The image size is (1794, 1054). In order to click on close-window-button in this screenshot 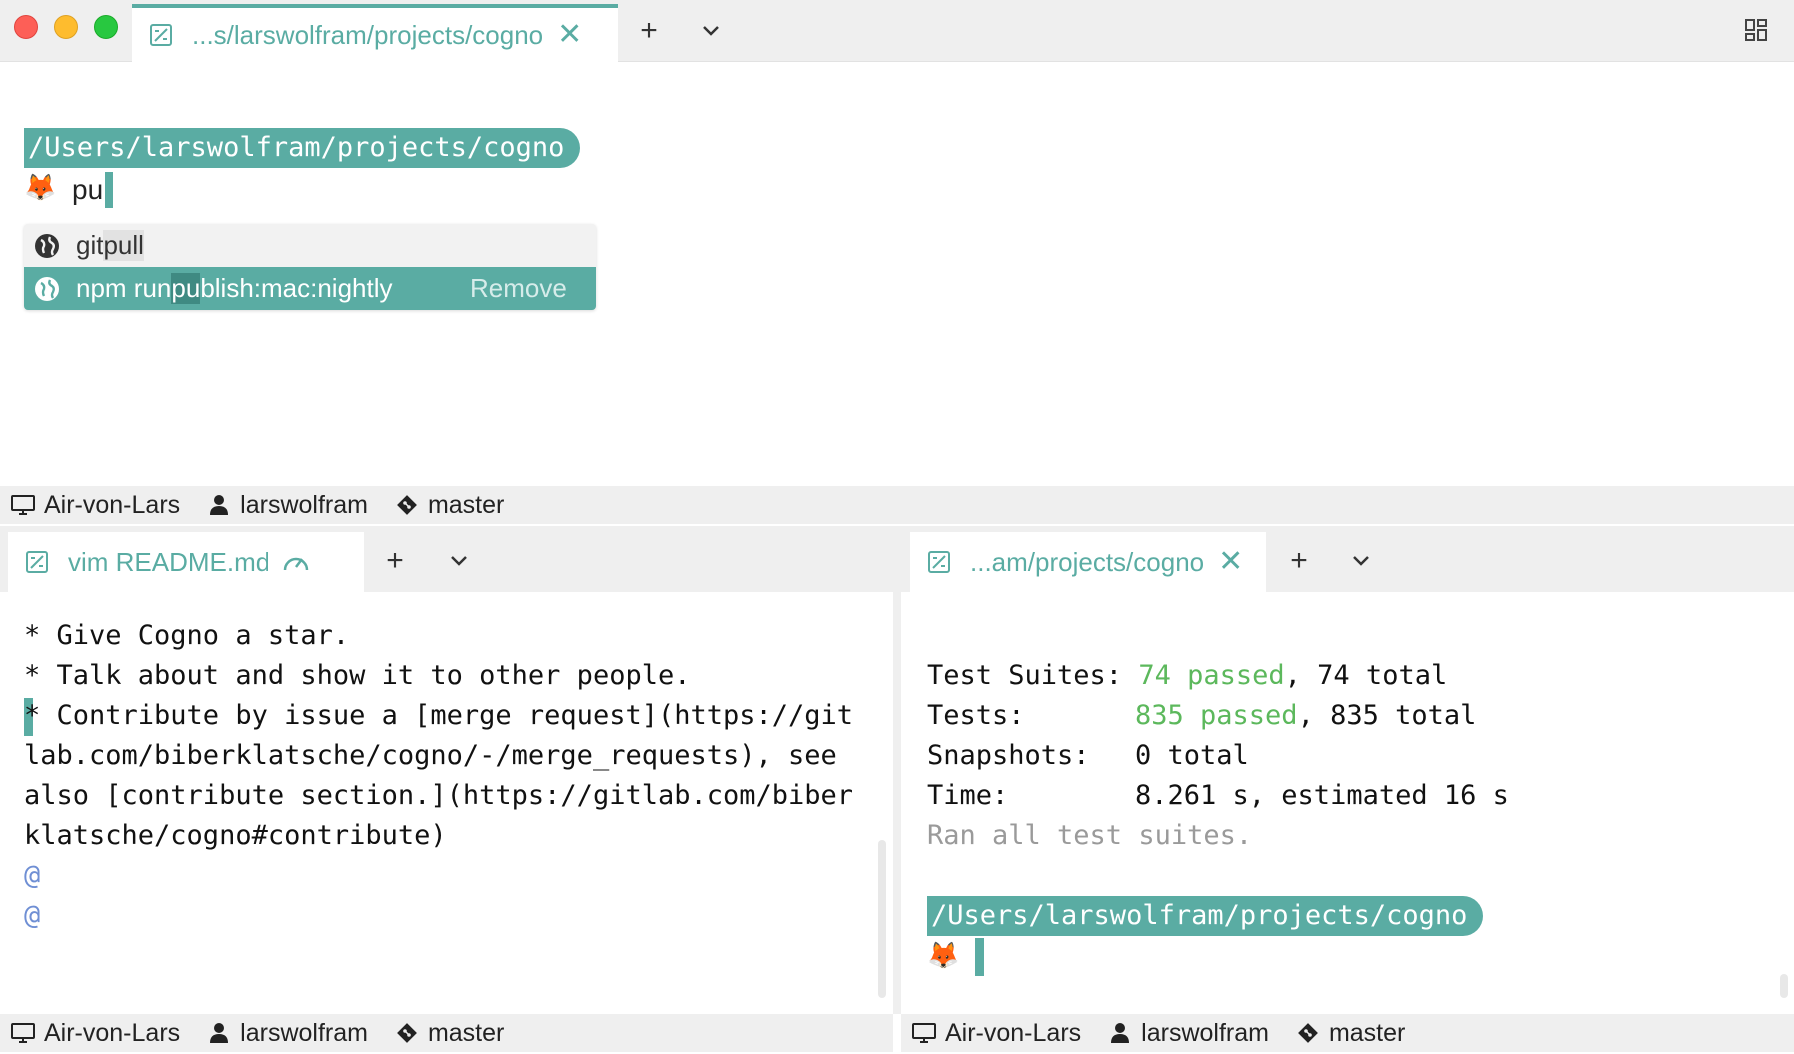, I will do `click(26, 27)`.